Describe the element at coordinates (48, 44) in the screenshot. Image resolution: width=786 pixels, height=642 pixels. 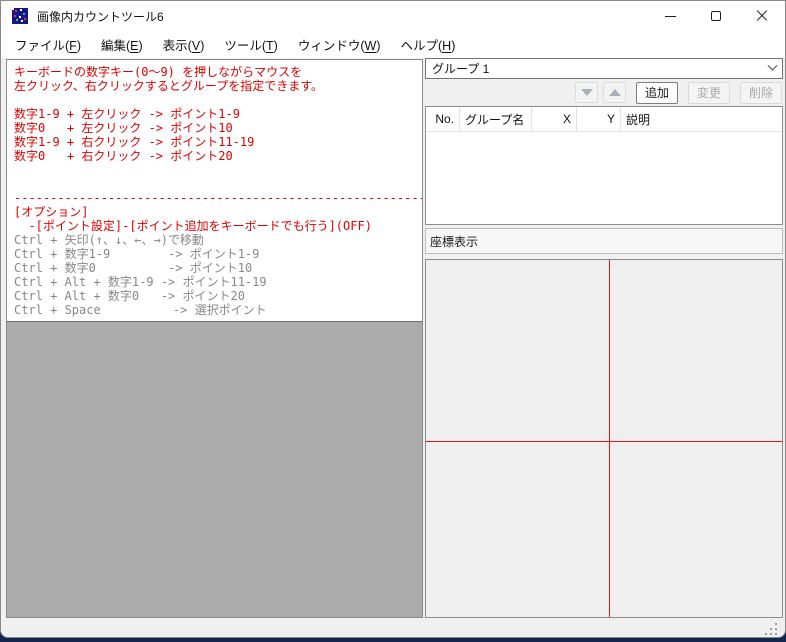
I see `menu-file: ファイル(F)` at that location.